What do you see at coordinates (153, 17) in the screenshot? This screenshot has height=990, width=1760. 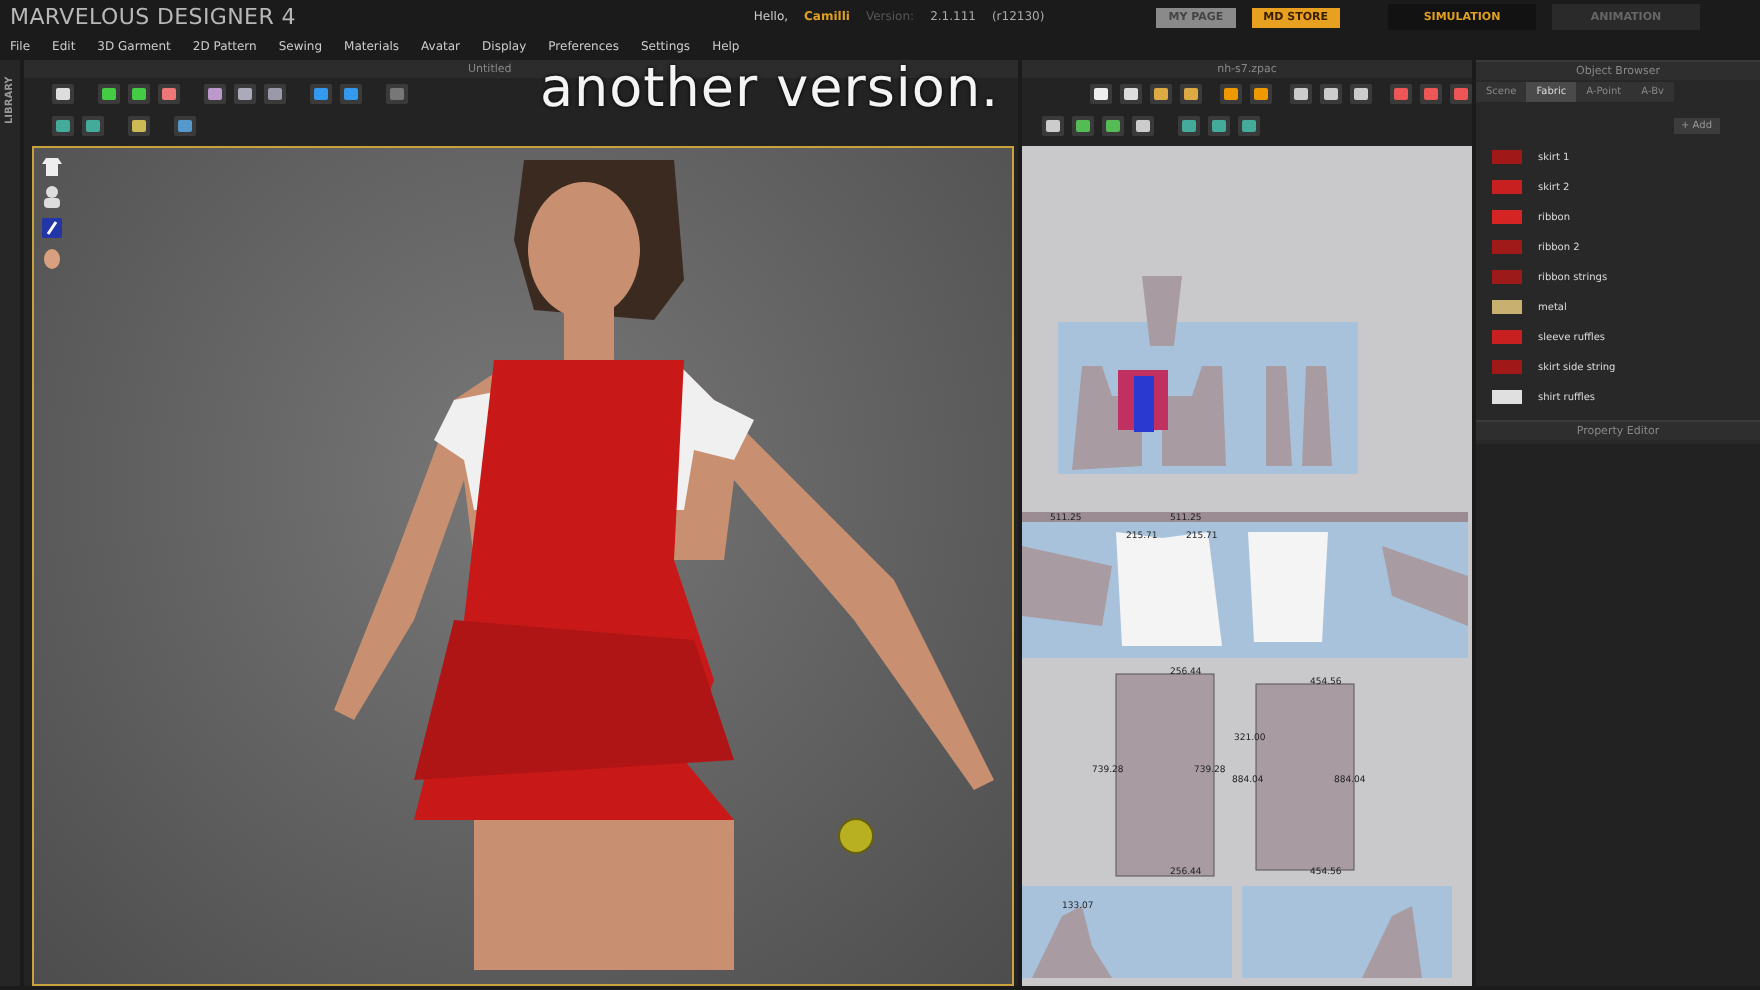 I see `app-title: MARVELOUS DESIGNER 4` at bounding box center [153, 17].